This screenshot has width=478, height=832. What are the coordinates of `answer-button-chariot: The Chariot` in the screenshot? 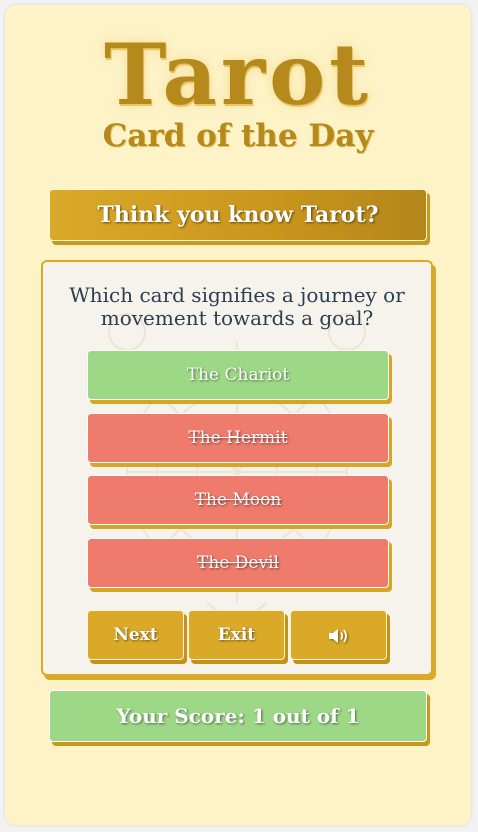 It's located at (238, 375).